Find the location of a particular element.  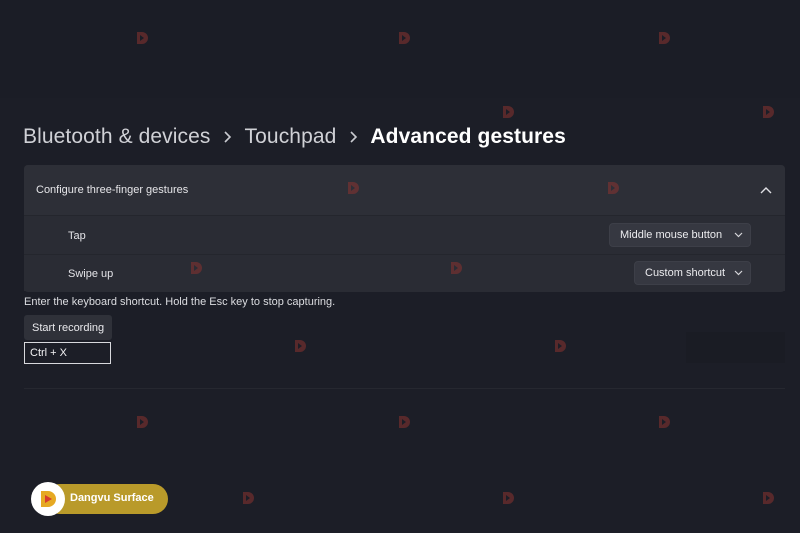

background-block is located at coordinates (735, 347).